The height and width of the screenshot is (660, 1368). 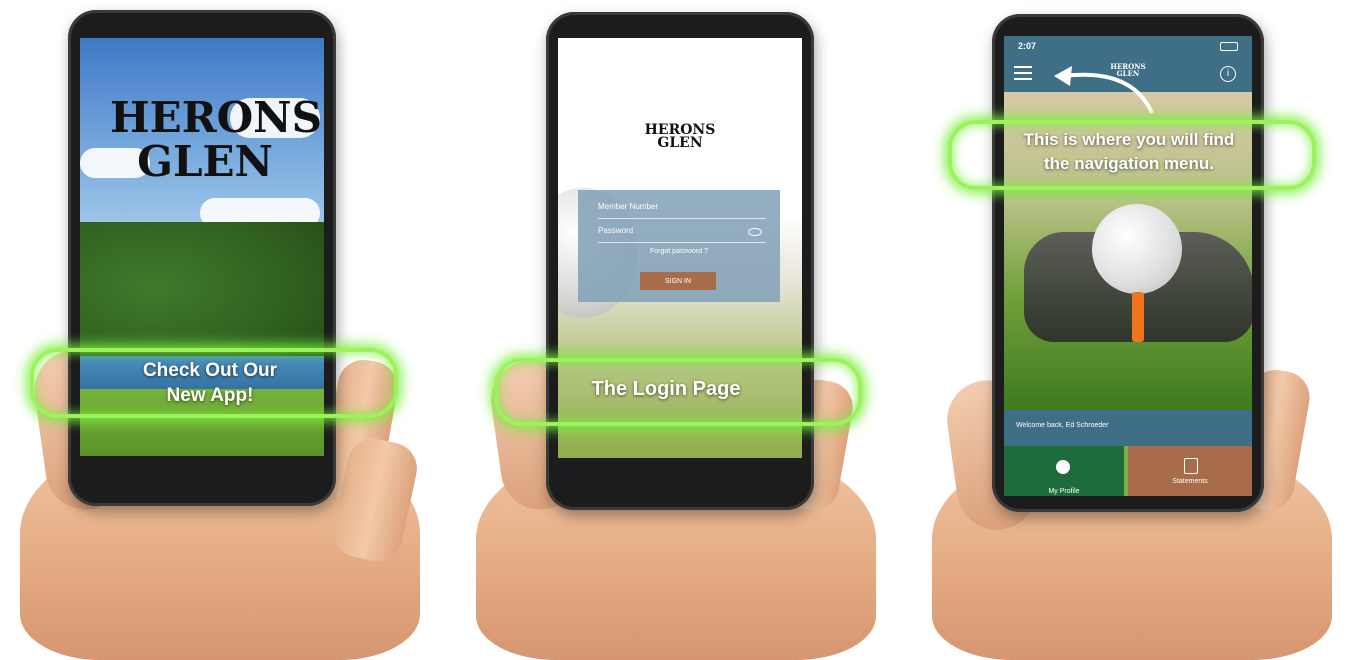 What do you see at coordinates (1129, 139) in the screenshot?
I see `caption-line1: This is where you will find` at bounding box center [1129, 139].